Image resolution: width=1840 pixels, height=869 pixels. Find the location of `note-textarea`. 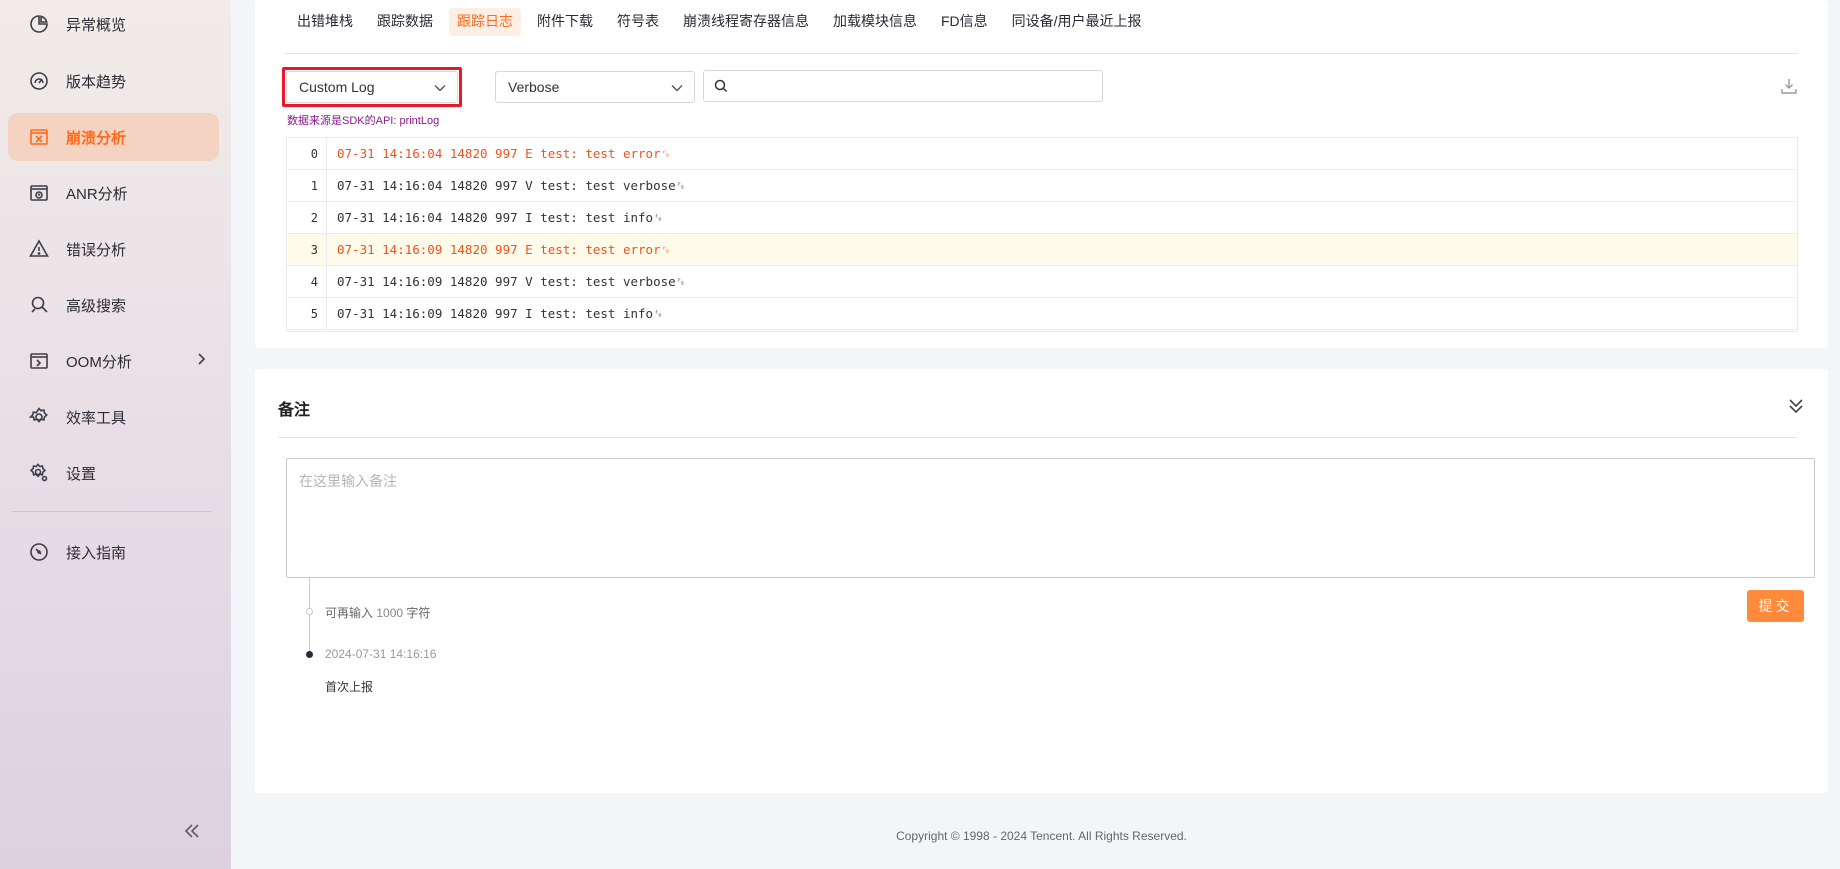

note-textarea is located at coordinates (1050, 518).